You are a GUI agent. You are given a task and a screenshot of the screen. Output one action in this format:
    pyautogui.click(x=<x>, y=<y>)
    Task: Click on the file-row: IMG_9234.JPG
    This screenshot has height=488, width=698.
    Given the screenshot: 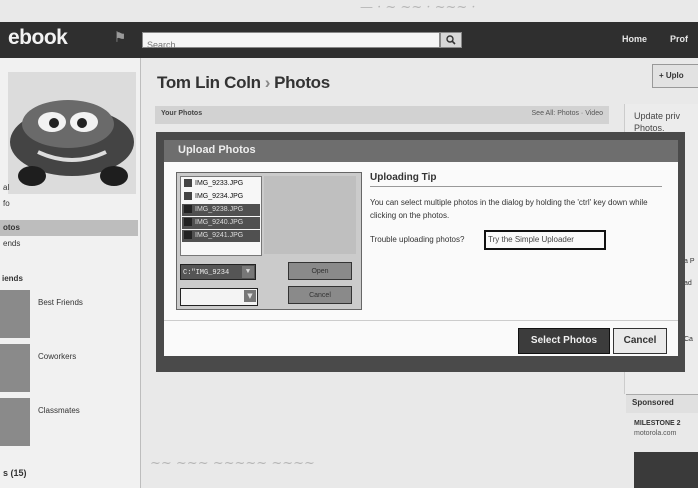 What is the action you would take?
    pyautogui.click(x=221, y=197)
    